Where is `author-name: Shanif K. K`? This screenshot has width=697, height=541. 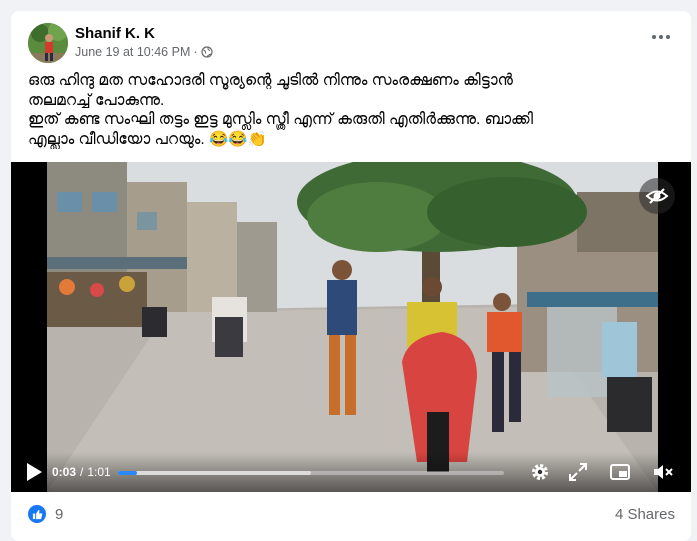
author-name: Shanif K. K is located at coordinates (115, 33).